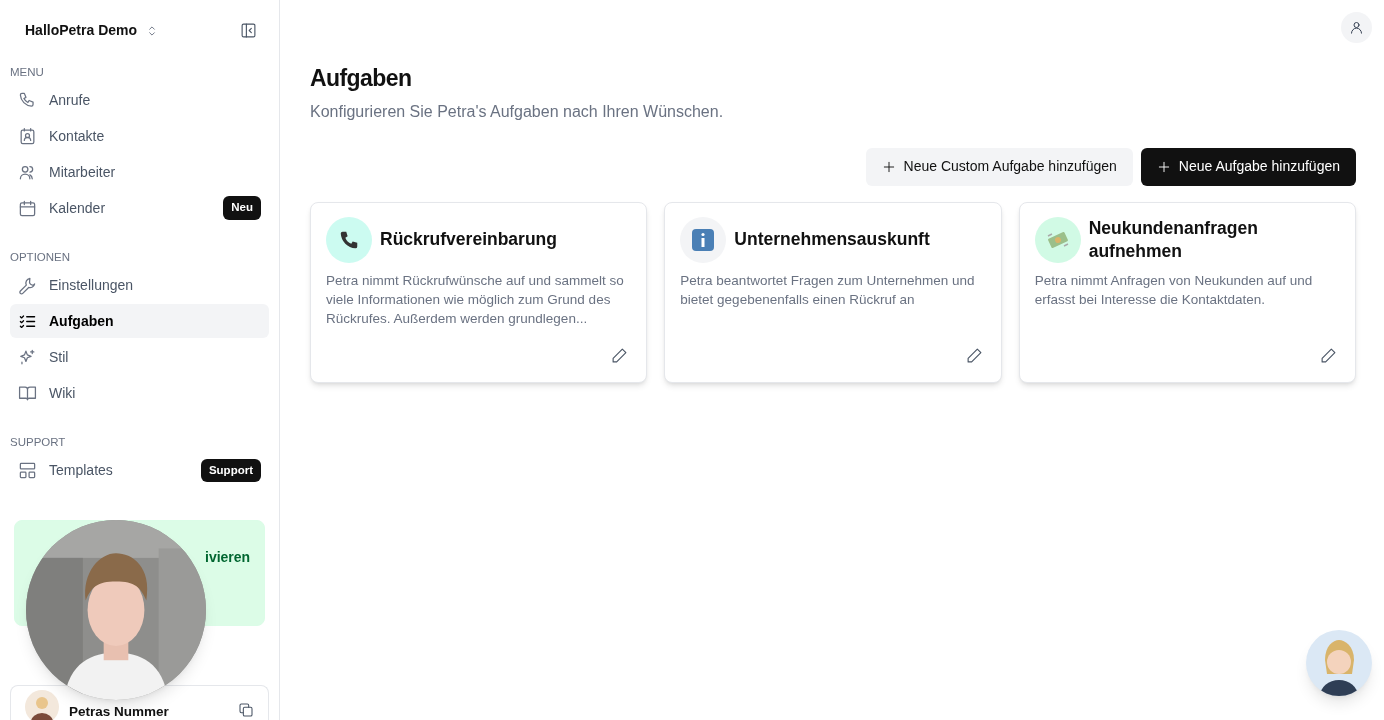  What do you see at coordinates (1248, 166) in the screenshot?
I see `add-task-button: Neue Aufgabe hinzufügen` at bounding box center [1248, 166].